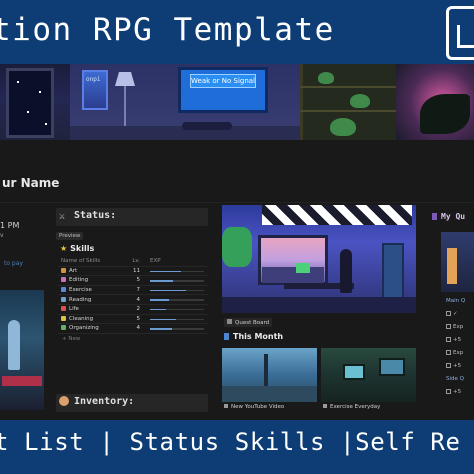  What do you see at coordinates (445, 114) in the screenshot?
I see `leaf-icon` at bounding box center [445, 114].